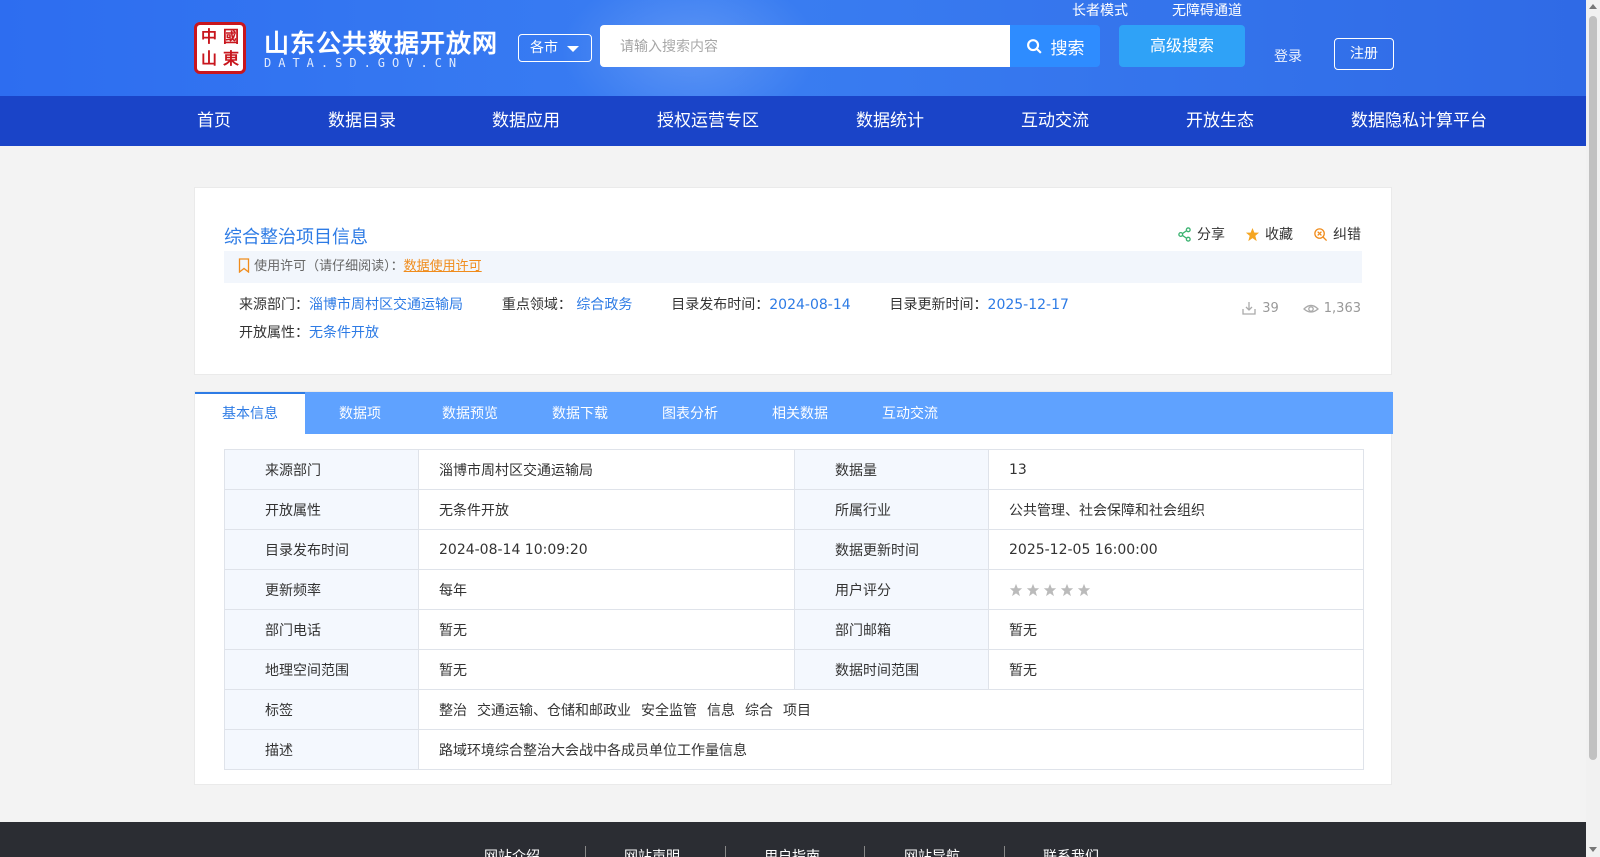 Image resolution: width=1600 pixels, height=857 pixels. Describe the element at coordinates (1055, 121) in the screenshot. I see `nav-item-interaction: 互动交流` at that location.